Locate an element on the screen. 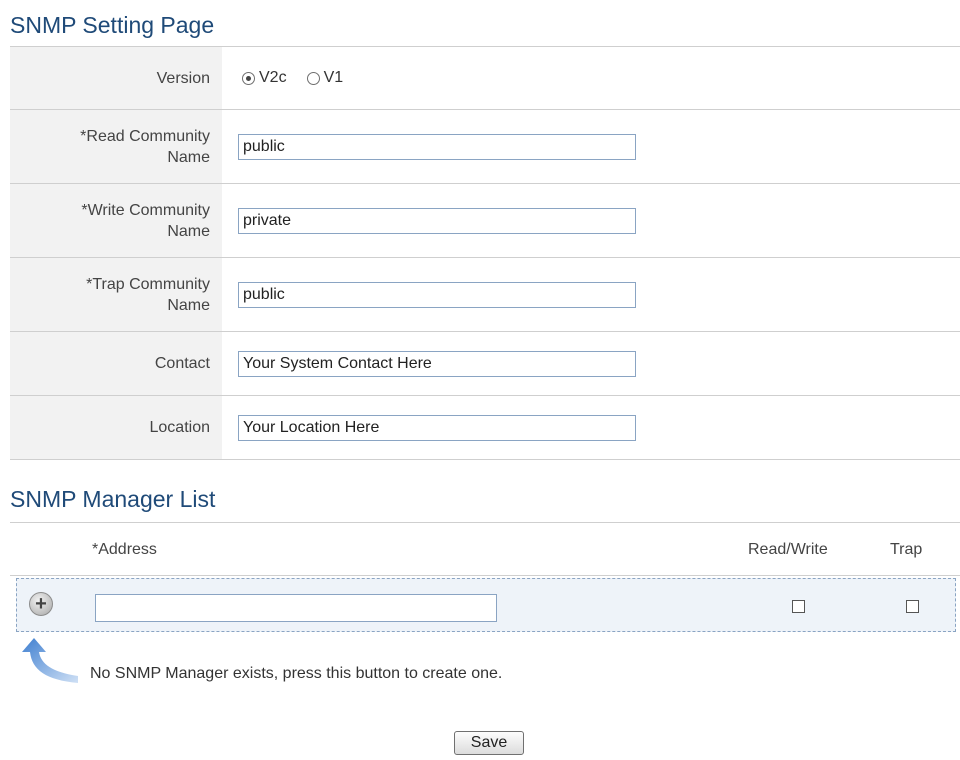 This screenshot has height=760, width=960. add-manager-button: + is located at coordinates (41, 604).